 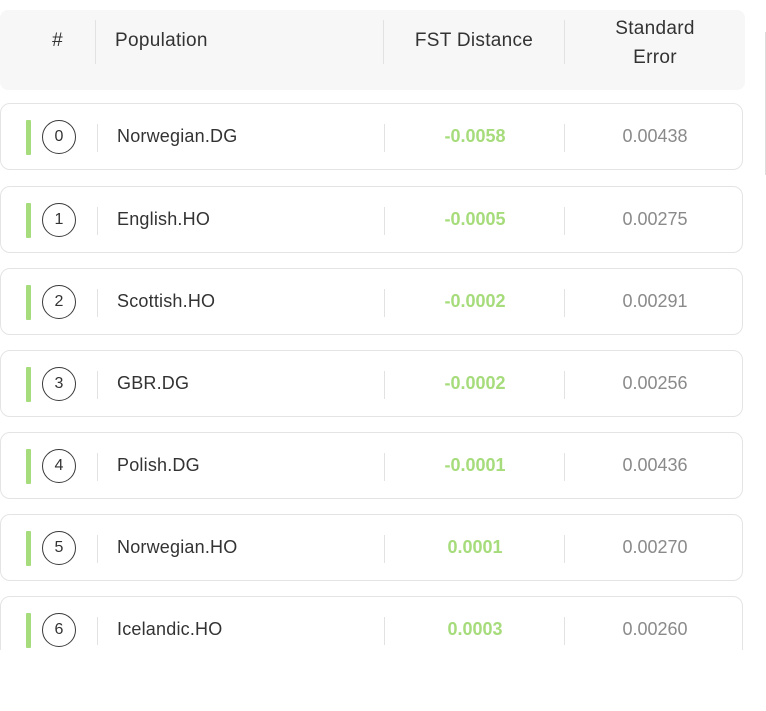 I want to click on column-header-population: Population, so click(x=240, y=41).